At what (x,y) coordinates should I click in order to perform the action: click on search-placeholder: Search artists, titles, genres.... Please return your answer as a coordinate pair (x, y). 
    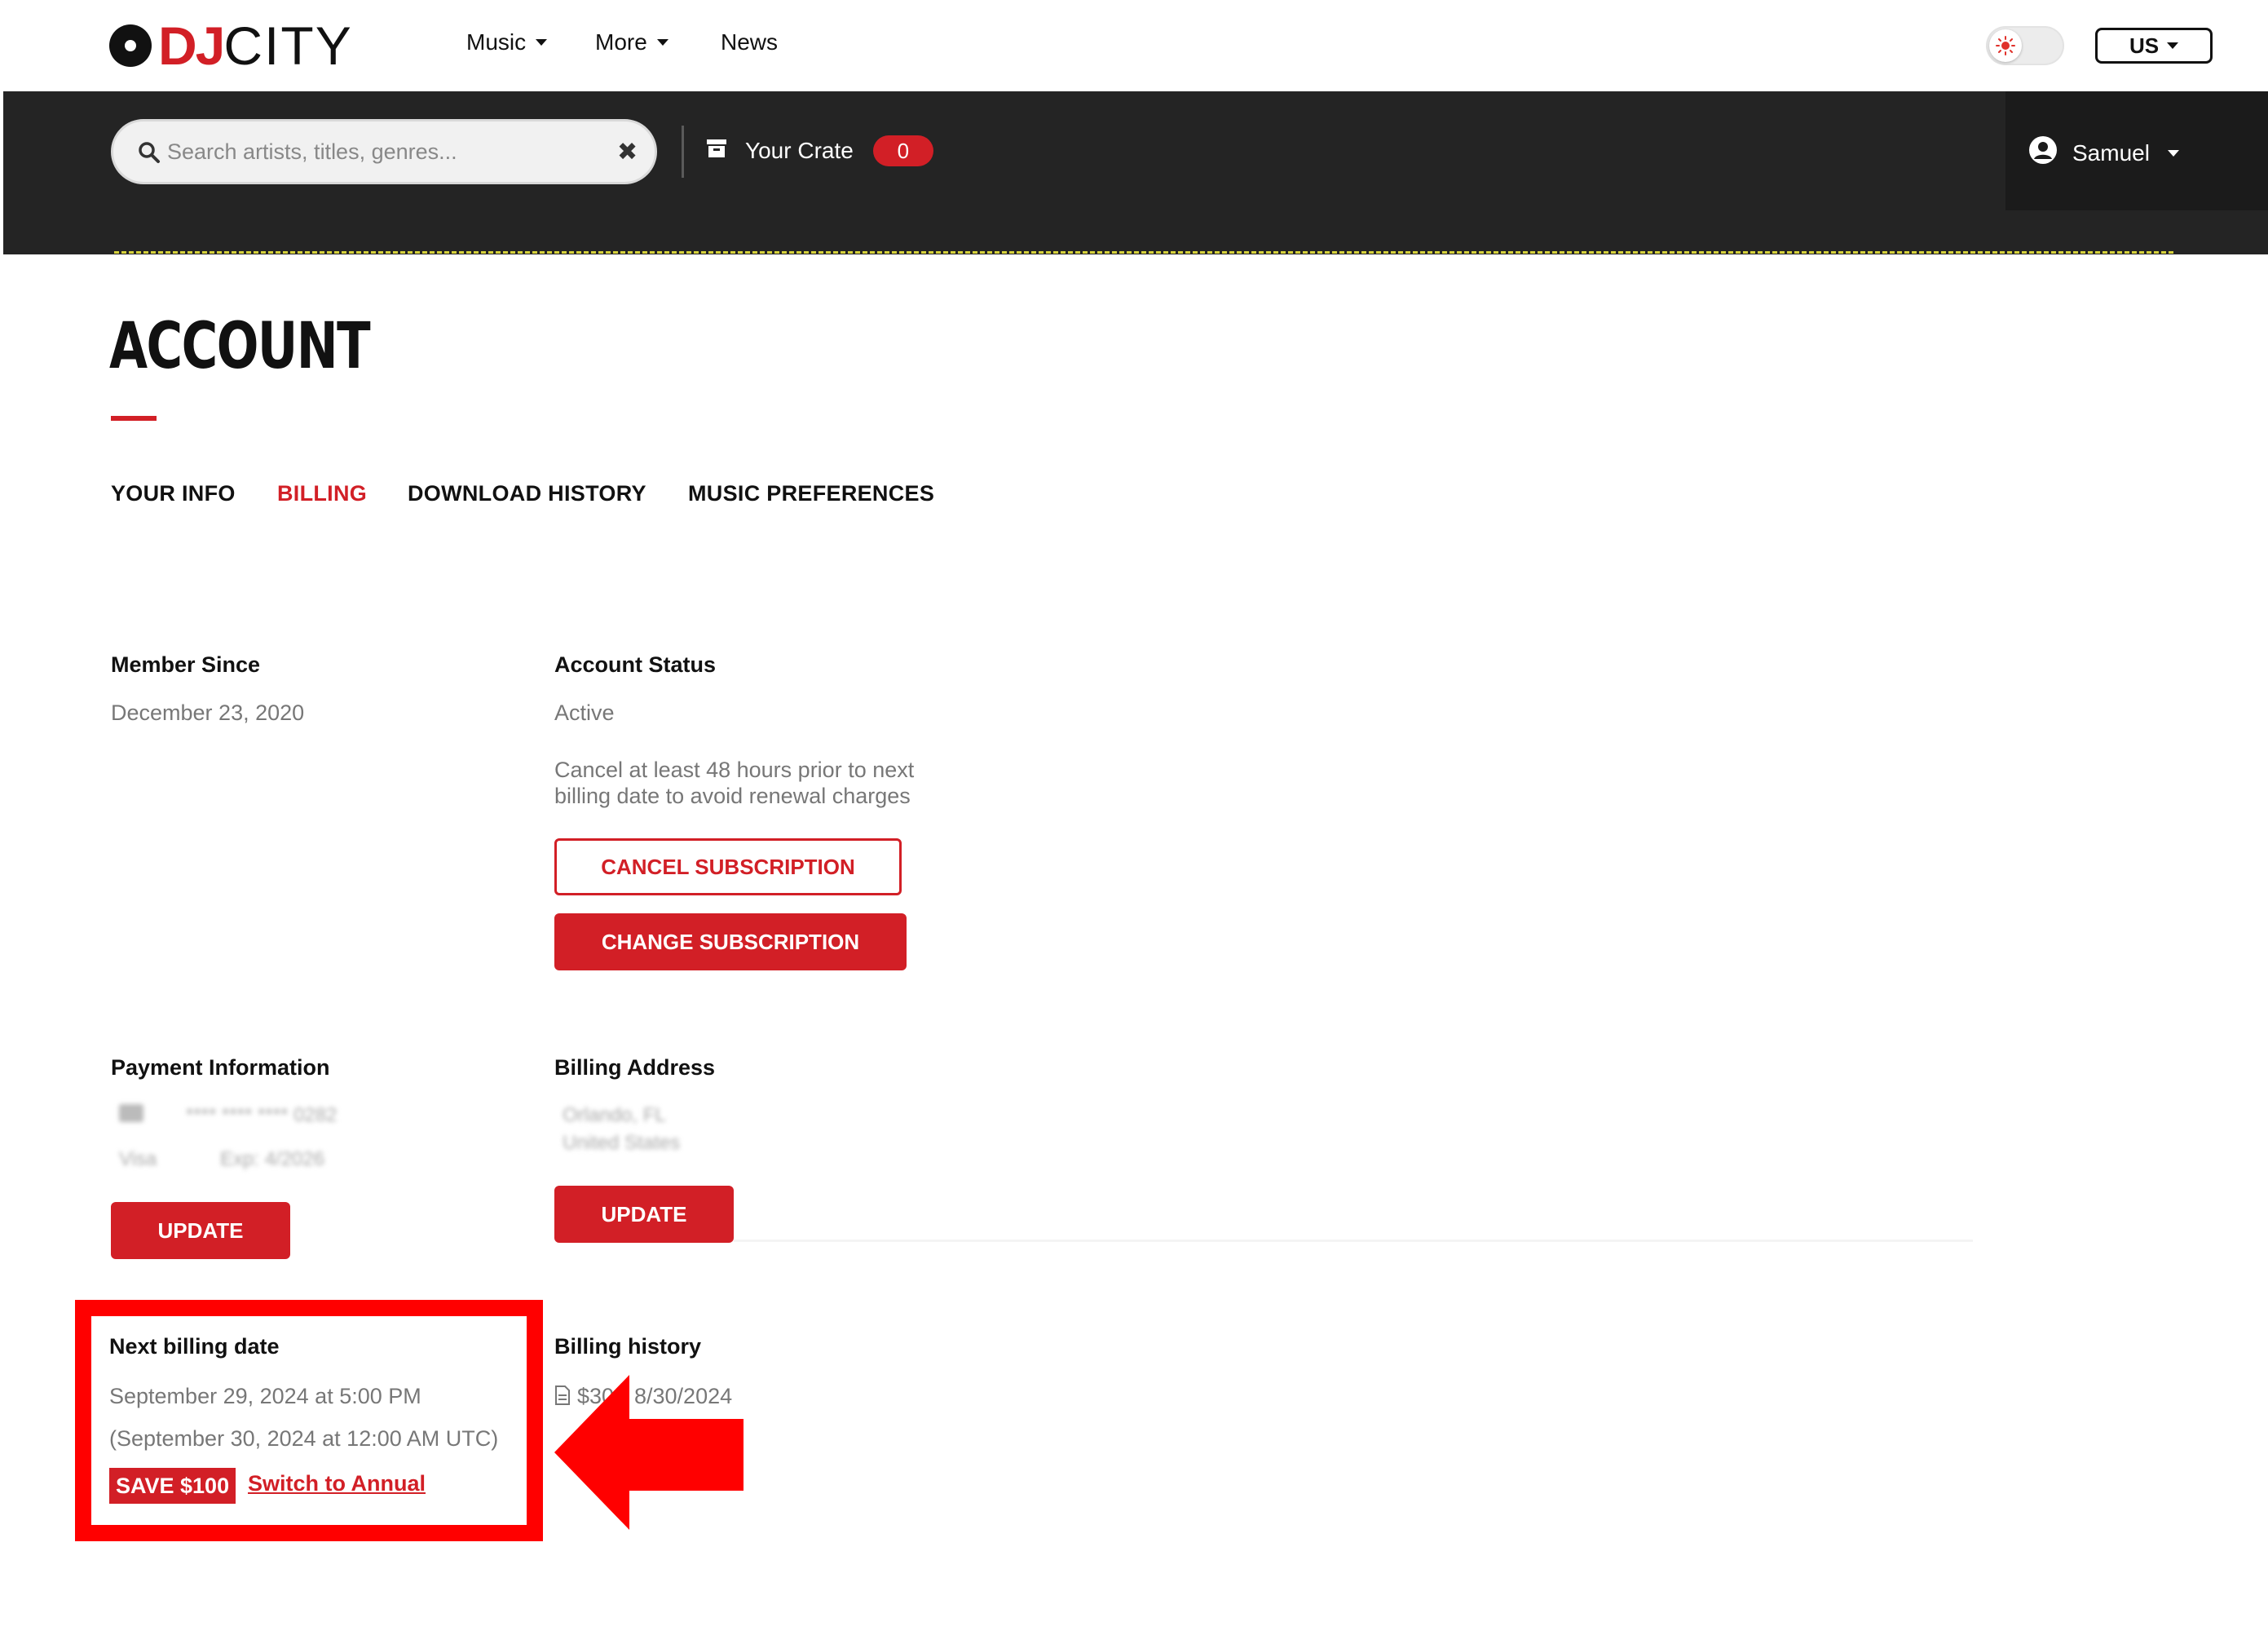
    Looking at the image, I should click on (312, 151).